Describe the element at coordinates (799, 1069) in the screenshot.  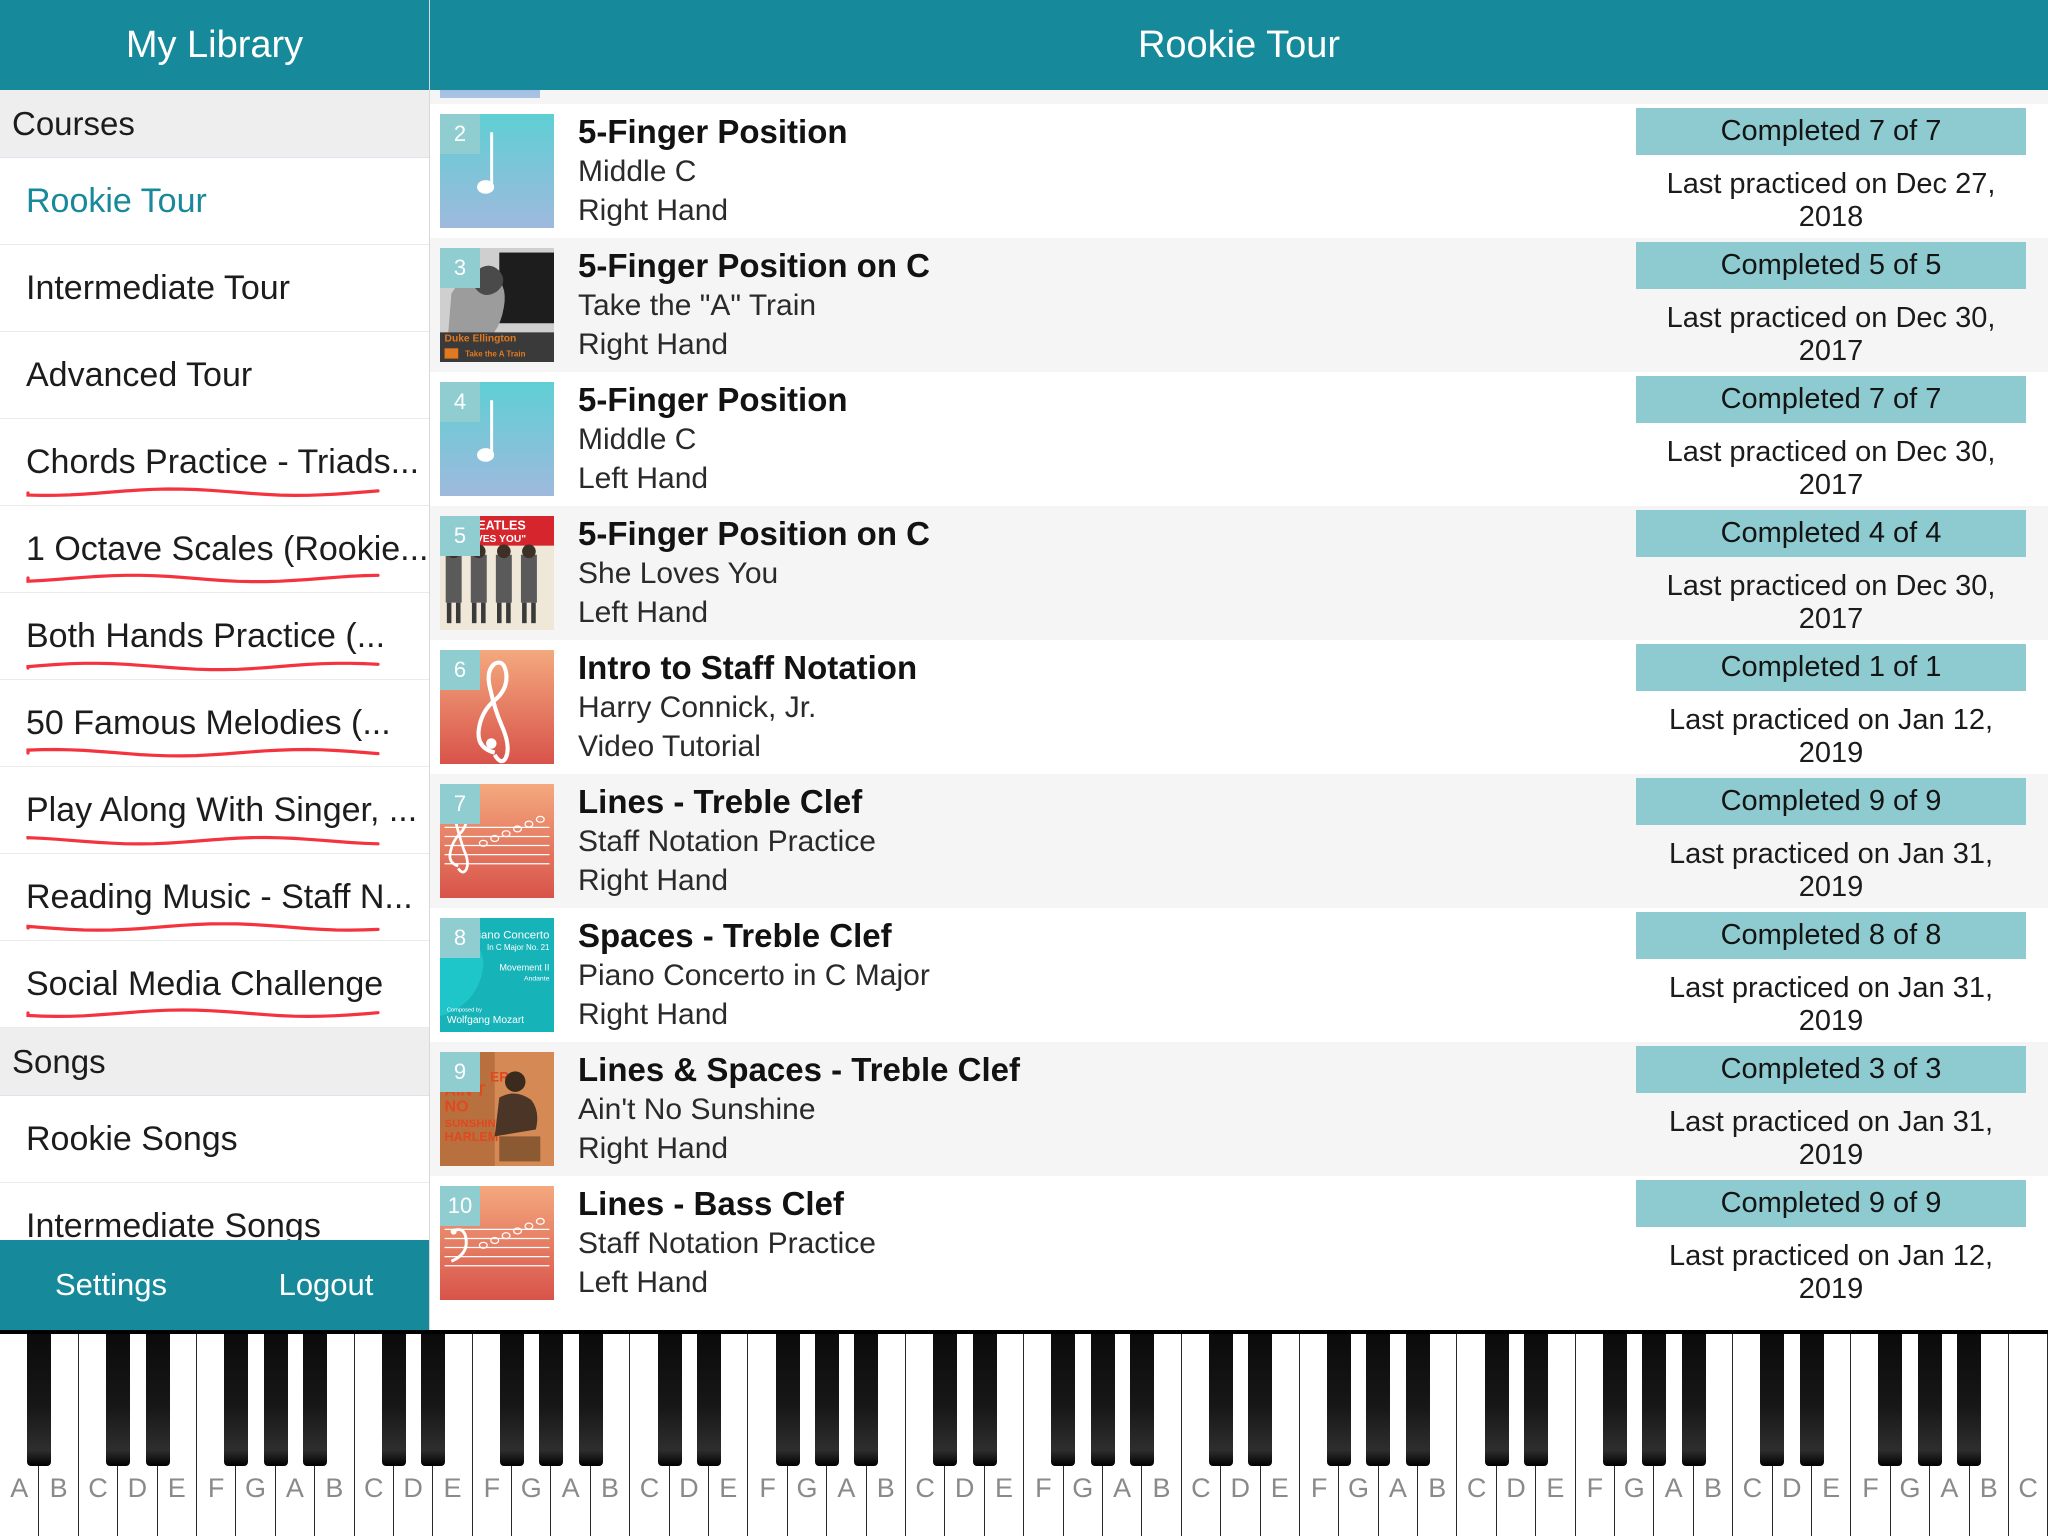
I see `lesson-title: Lines & Spaces - Treble Clef` at that location.